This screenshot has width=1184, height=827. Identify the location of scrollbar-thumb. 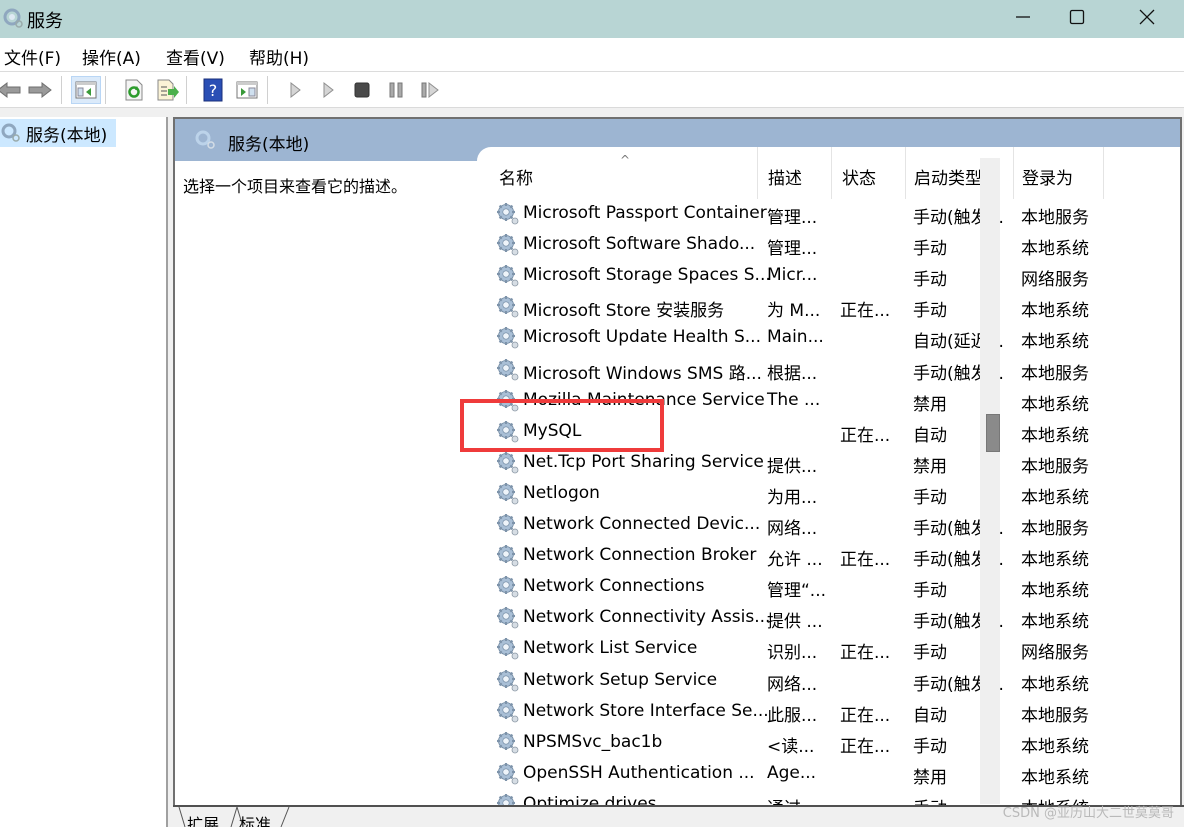
(993, 433).